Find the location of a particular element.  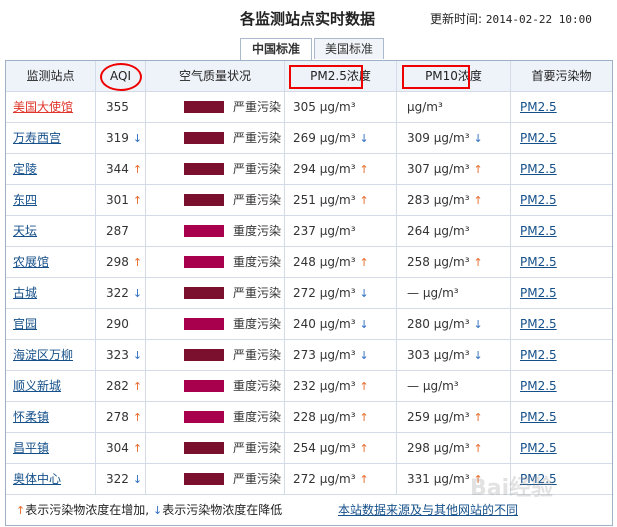

aqi-value: 298 is located at coordinates (117, 262).